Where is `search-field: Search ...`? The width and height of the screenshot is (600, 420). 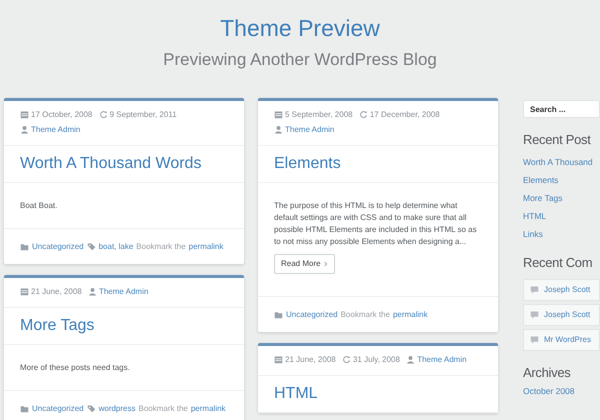
search-field: Search ... is located at coordinates (561, 109).